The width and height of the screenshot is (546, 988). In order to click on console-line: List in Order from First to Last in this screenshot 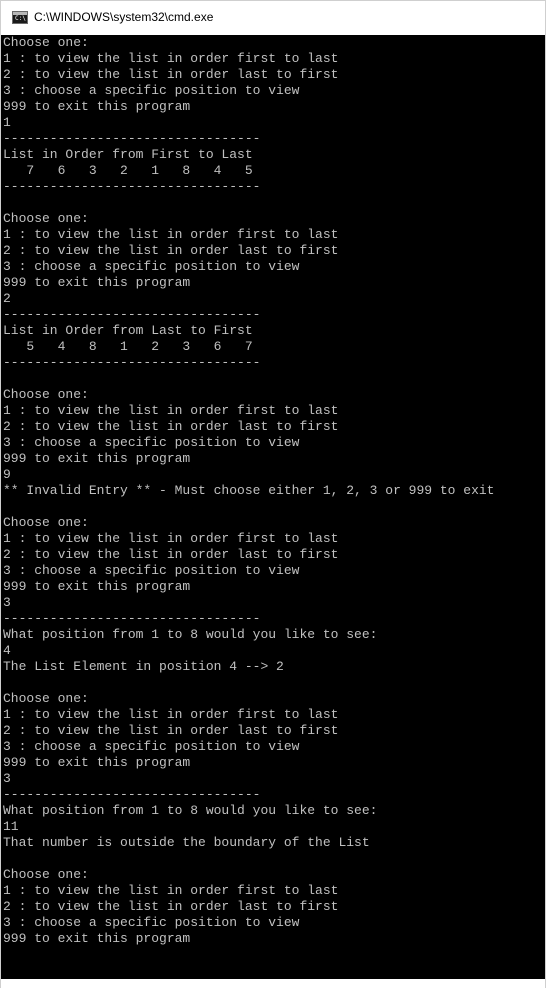, I will do `click(128, 154)`.